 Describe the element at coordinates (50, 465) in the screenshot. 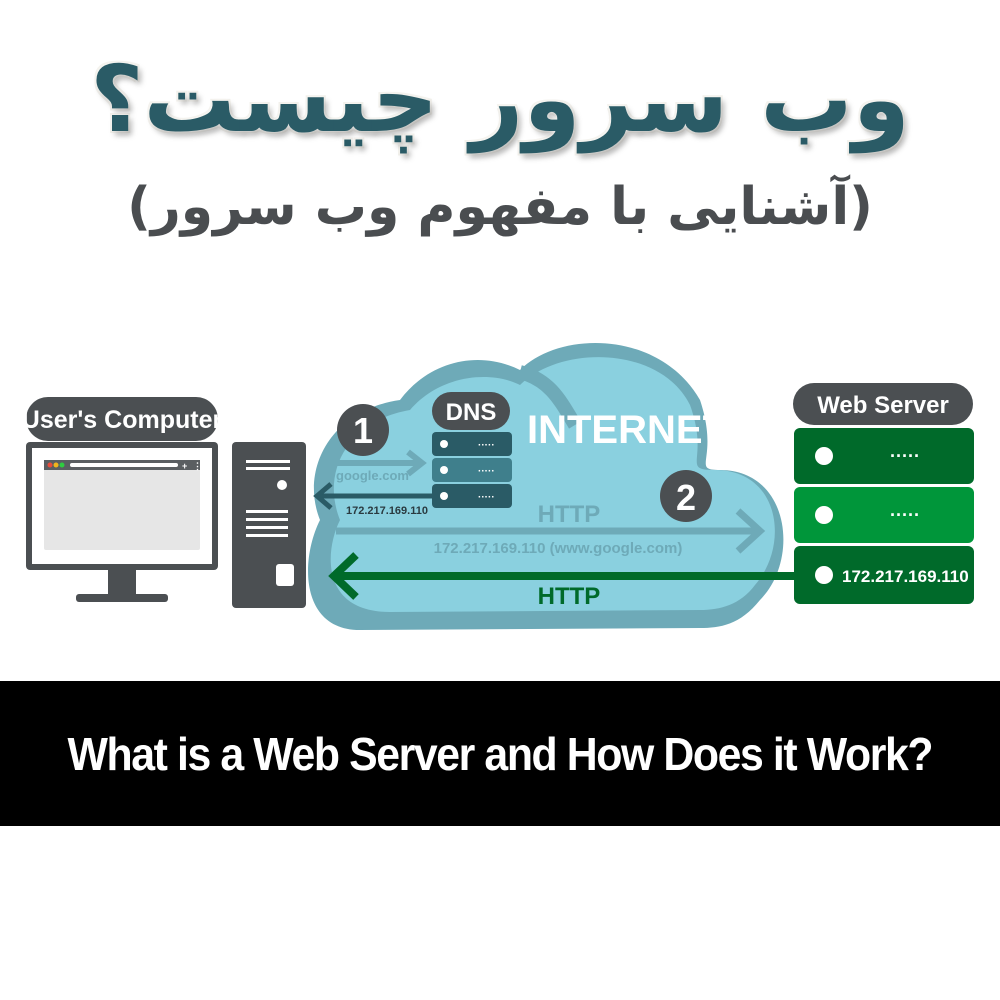

I see `browser-close-dot` at that location.